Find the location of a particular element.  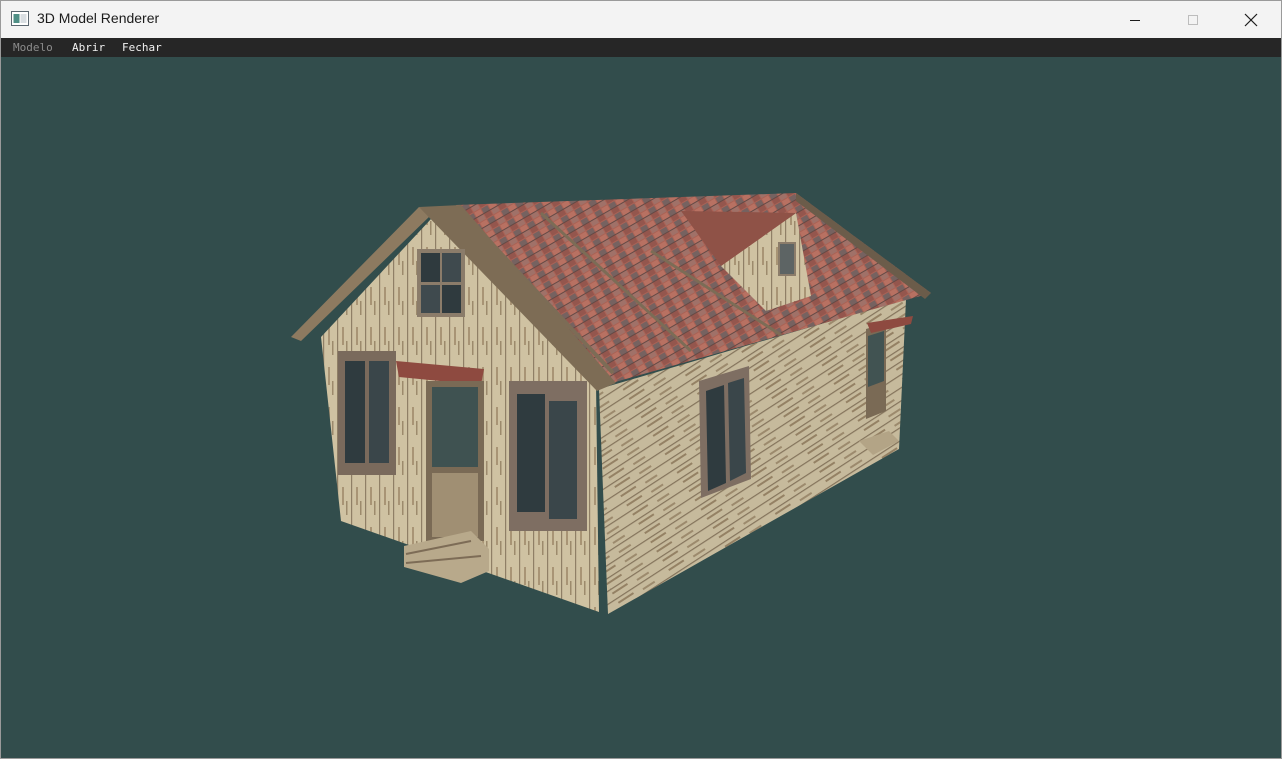

menu-item-abrir: Abrir is located at coordinates (88, 47).